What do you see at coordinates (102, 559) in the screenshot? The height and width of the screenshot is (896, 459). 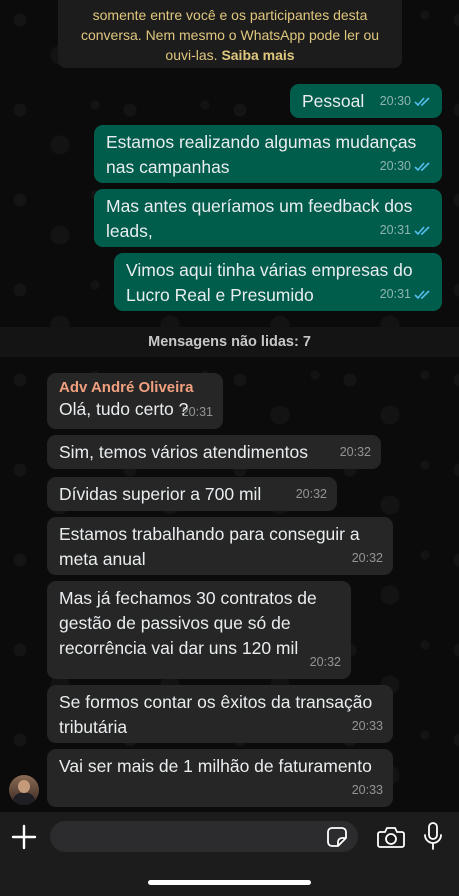 I see `message-text: meta anual` at bounding box center [102, 559].